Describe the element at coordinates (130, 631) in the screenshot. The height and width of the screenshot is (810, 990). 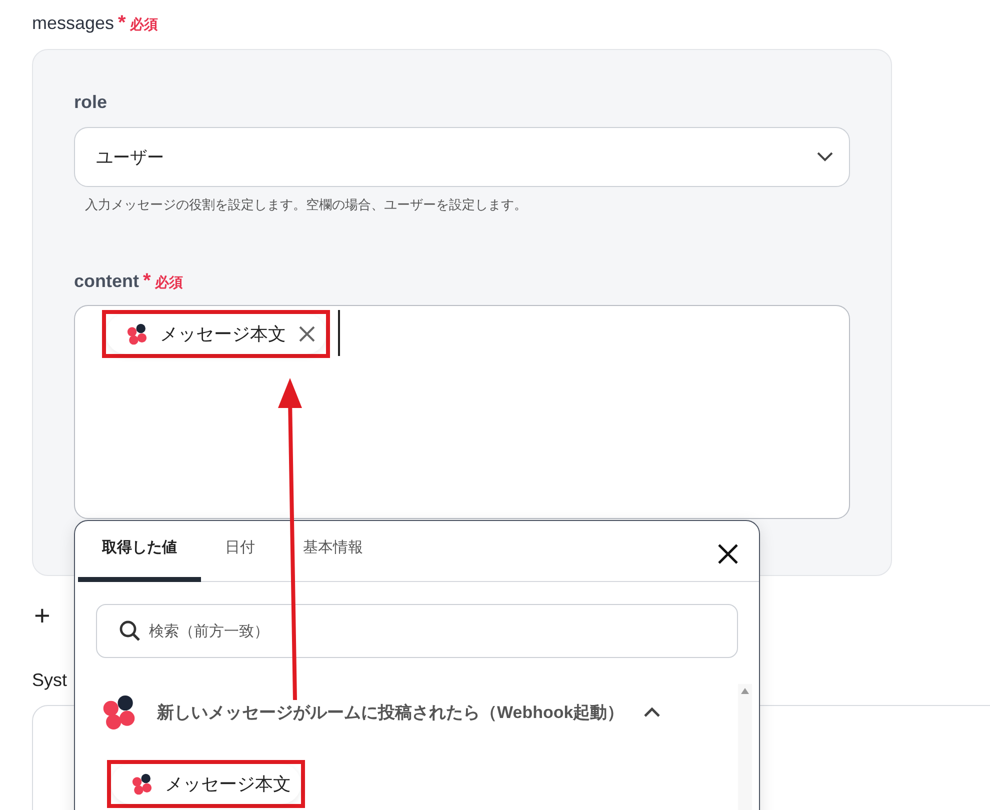
I see `search-icon` at that location.